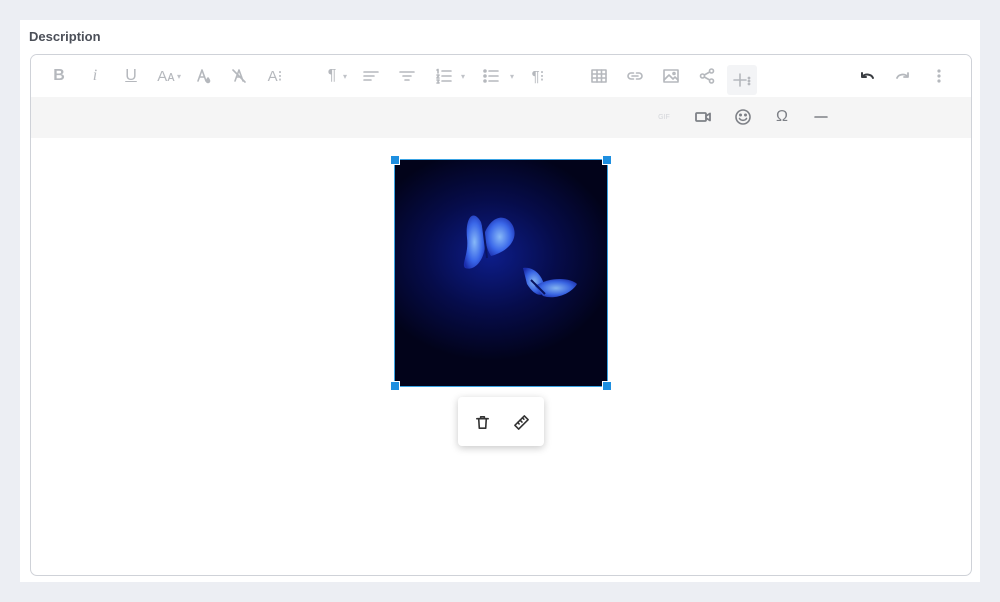 Image resolution: width=1000 pixels, height=602 pixels. Describe the element at coordinates (501, 421) in the screenshot. I see `image-popup-toolbar` at that location.